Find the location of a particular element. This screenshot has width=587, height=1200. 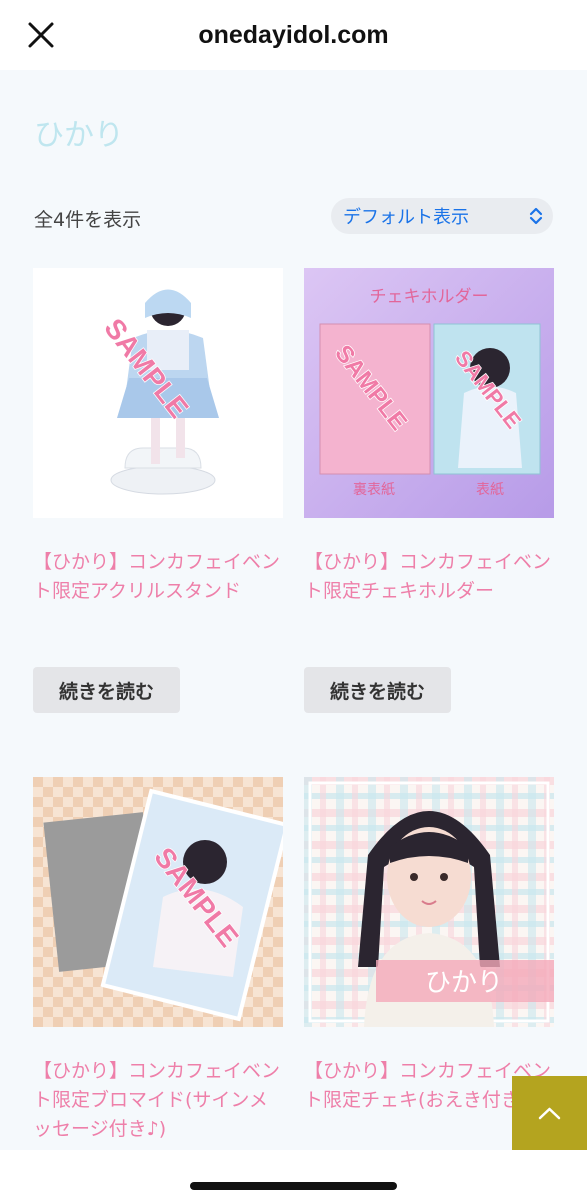

holder-header-text: チェキホルダー is located at coordinates (429, 297).